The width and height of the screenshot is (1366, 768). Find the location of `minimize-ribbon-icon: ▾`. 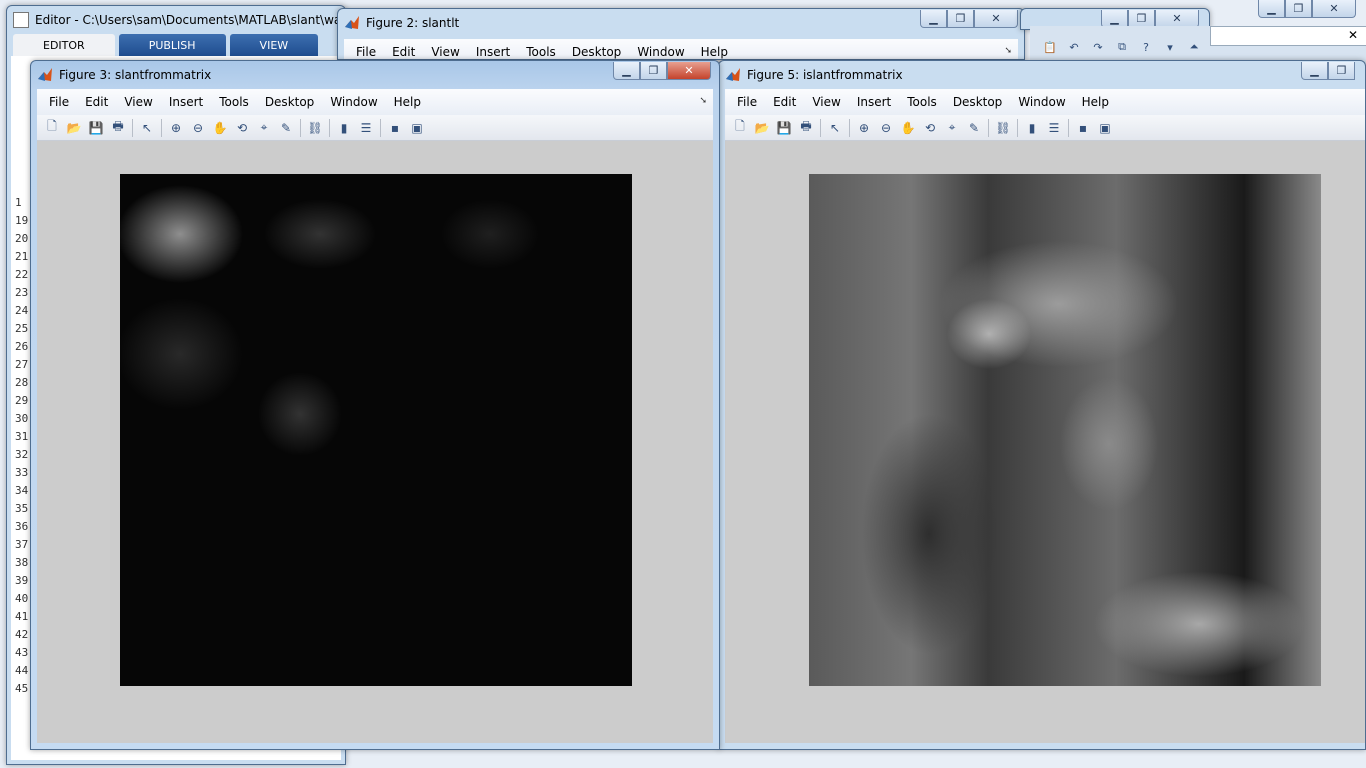

minimize-ribbon-icon: ▾ is located at coordinates (1170, 47).